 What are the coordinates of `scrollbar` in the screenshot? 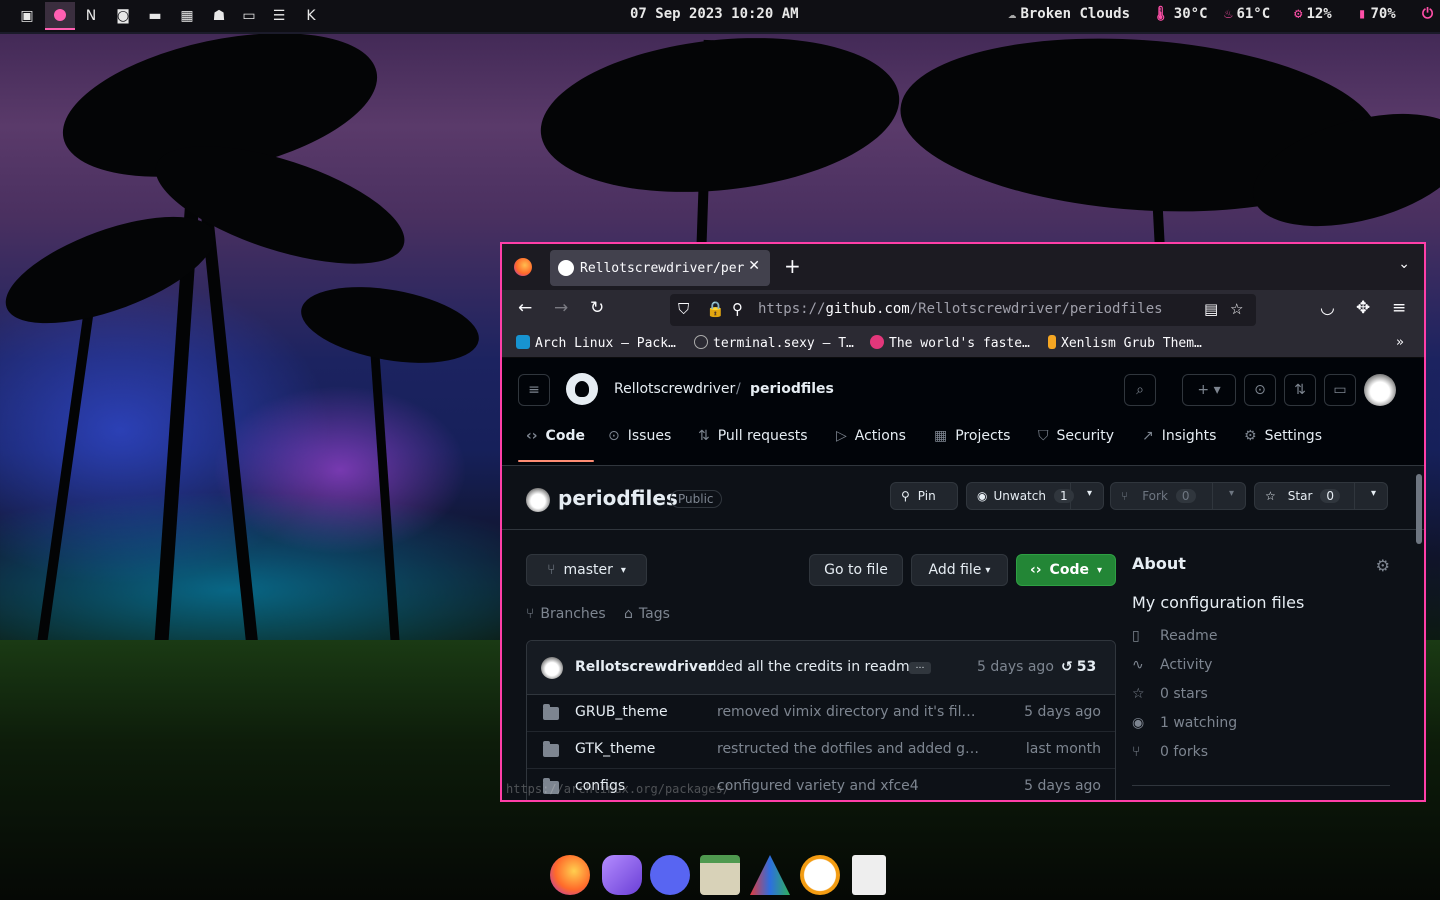 It's located at (1419, 509).